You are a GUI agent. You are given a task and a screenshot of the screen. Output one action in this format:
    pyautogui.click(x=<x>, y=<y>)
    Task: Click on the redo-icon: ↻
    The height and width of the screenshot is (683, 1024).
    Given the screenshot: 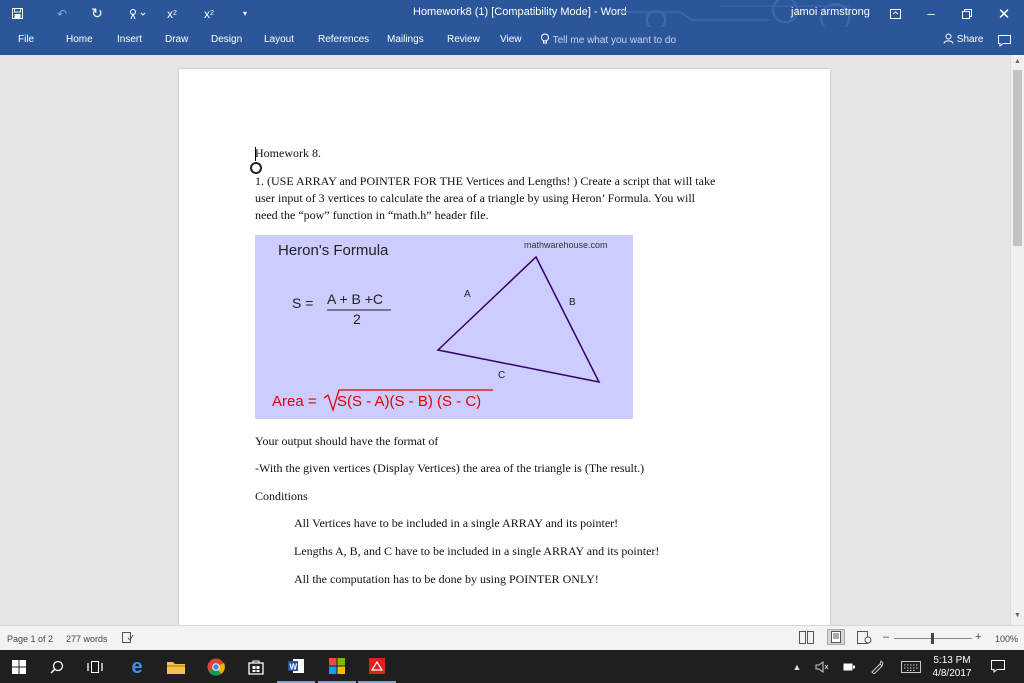 What is the action you would take?
    pyautogui.click(x=97, y=13)
    